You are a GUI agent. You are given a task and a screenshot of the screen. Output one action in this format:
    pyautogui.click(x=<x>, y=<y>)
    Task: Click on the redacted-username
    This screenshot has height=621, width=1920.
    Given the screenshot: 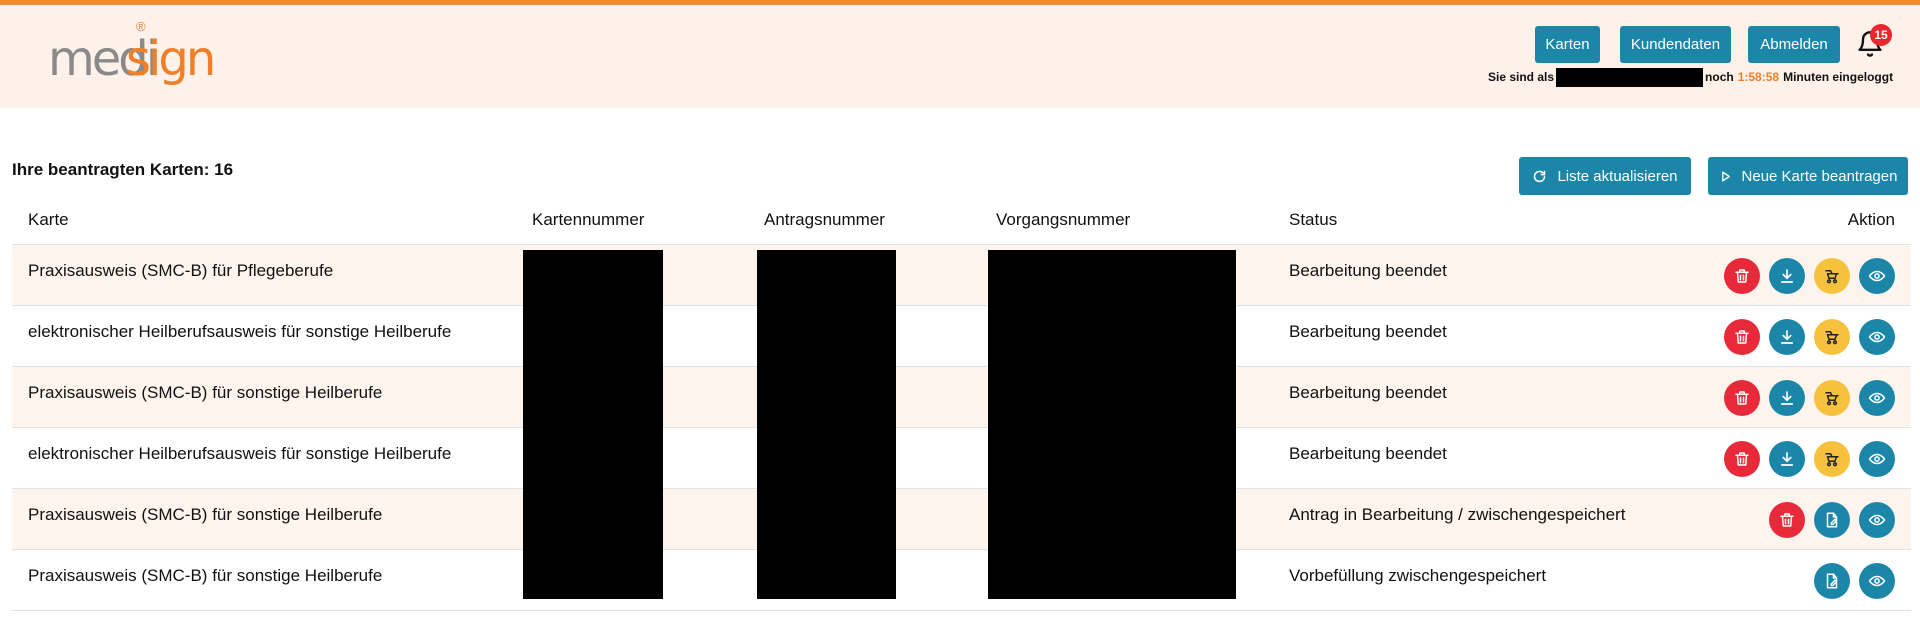 What is the action you would take?
    pyautogui.click(x=1630, y=77)
    